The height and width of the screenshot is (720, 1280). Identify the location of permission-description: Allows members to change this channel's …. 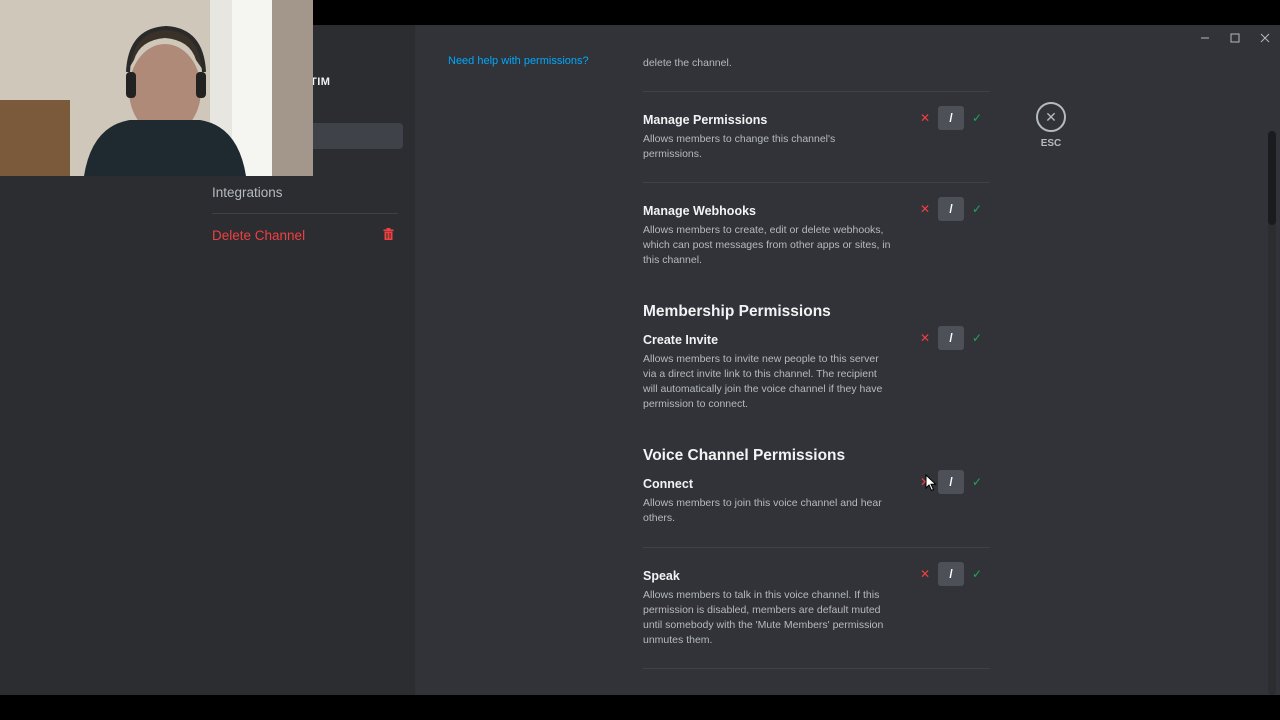
(739, 146).